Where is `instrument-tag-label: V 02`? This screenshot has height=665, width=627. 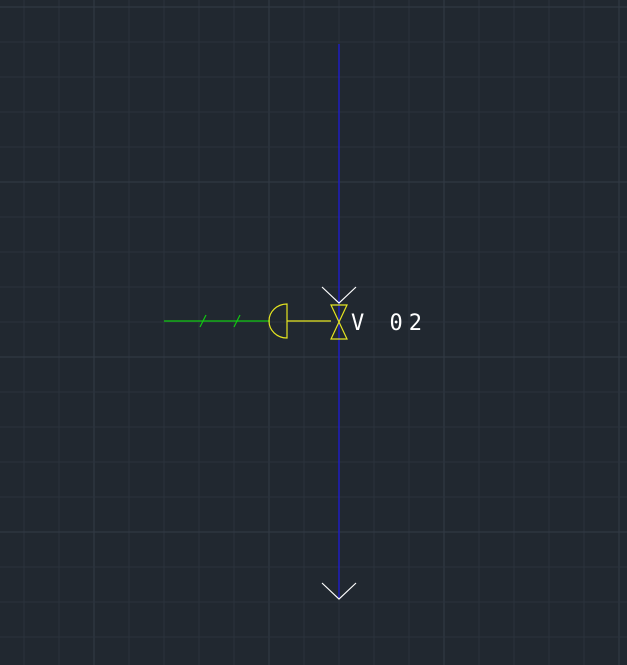 instrument-tag-label: V 02 is located at coordinates (389, 323).